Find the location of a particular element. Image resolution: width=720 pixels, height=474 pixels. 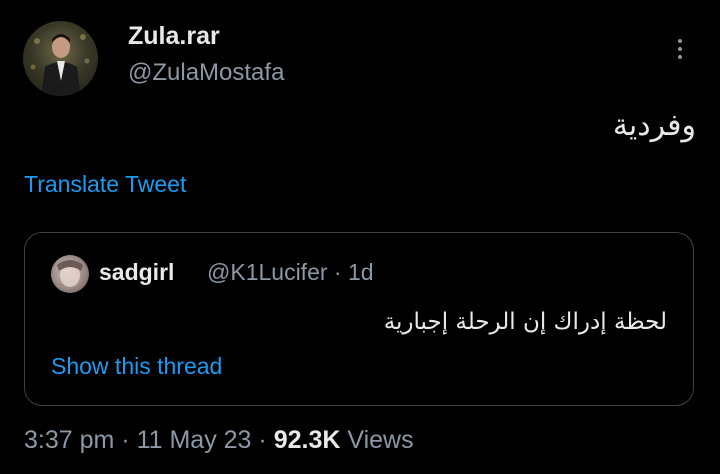

translate-tweet-link: Translate Tweet is located at coordinates (105, 184).